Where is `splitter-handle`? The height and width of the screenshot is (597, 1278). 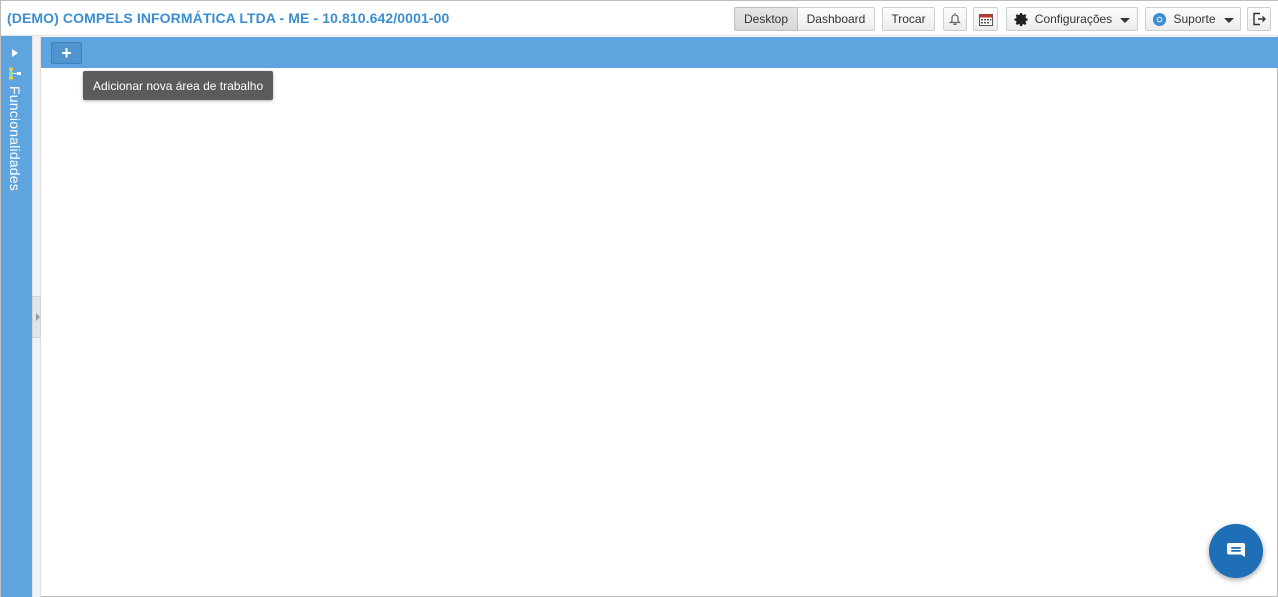
splitter-handle is located at coordinates (36, 317).